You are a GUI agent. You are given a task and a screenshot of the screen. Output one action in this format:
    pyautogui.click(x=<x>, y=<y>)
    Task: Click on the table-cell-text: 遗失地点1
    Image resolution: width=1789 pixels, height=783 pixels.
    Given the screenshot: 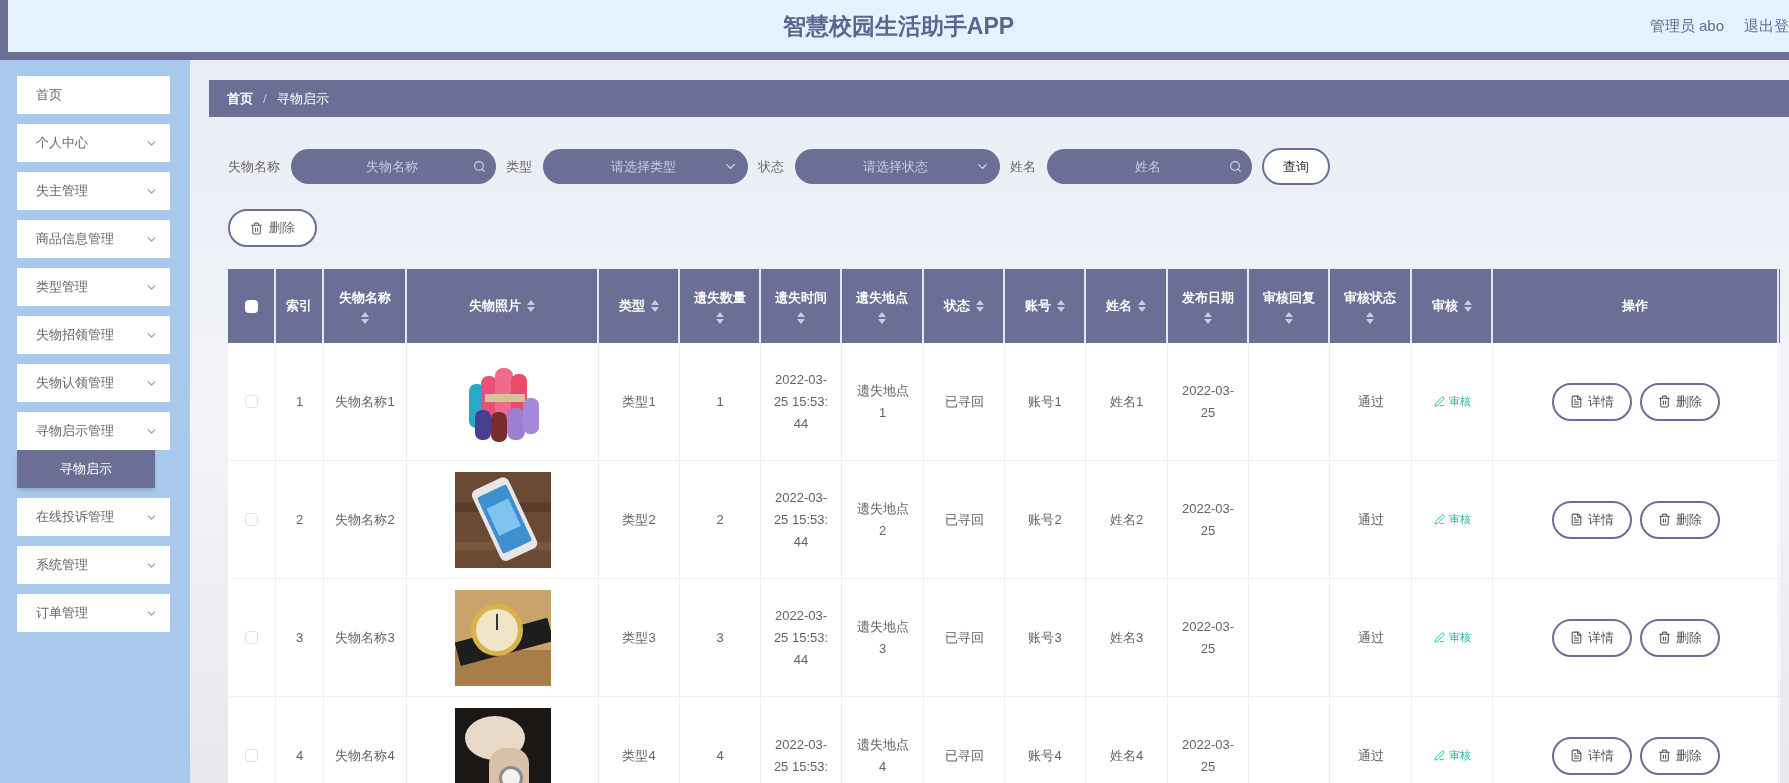 What is the action you would take?
    pyautogui.click(x=882, y=401)
    